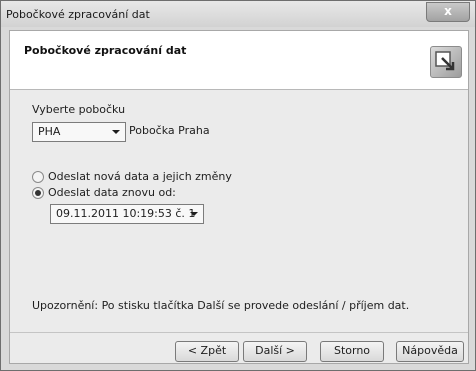 The image size is (476, 371). I want to click on option-send-new-label: Odeslat nová data a jejich změny, so click(140, 176).